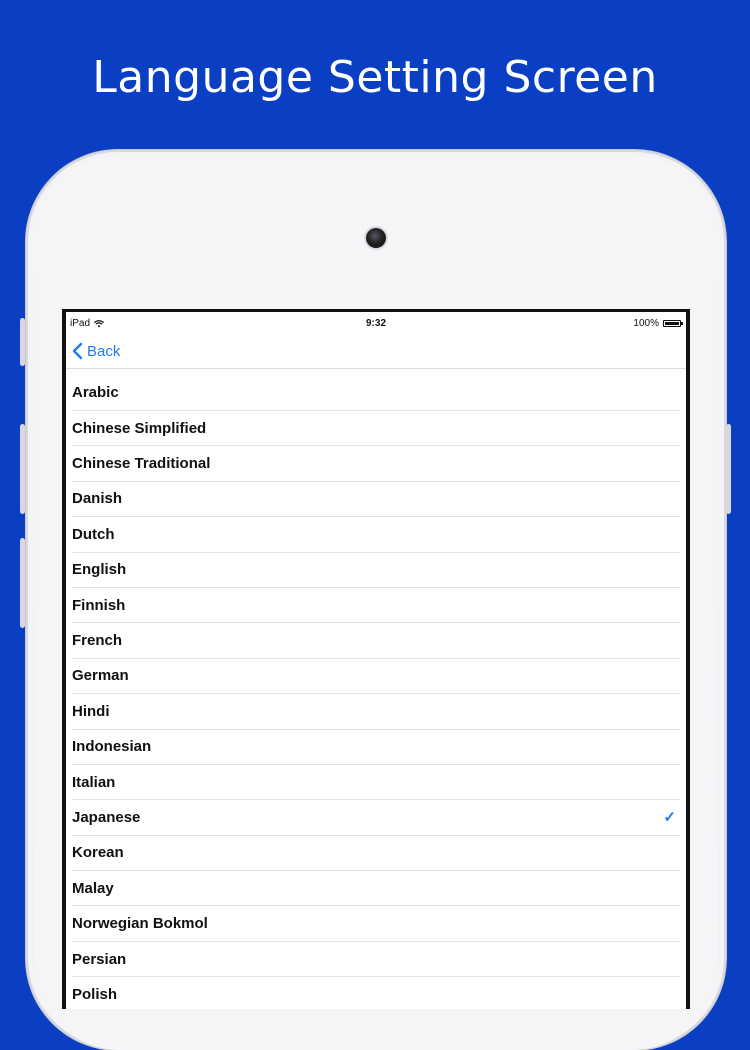 Image resolution: width=750 pixels, height=1050 pixels. Describe the element at coordinates (100, 676) in the screenshot. I see `language-label: German` at that location.